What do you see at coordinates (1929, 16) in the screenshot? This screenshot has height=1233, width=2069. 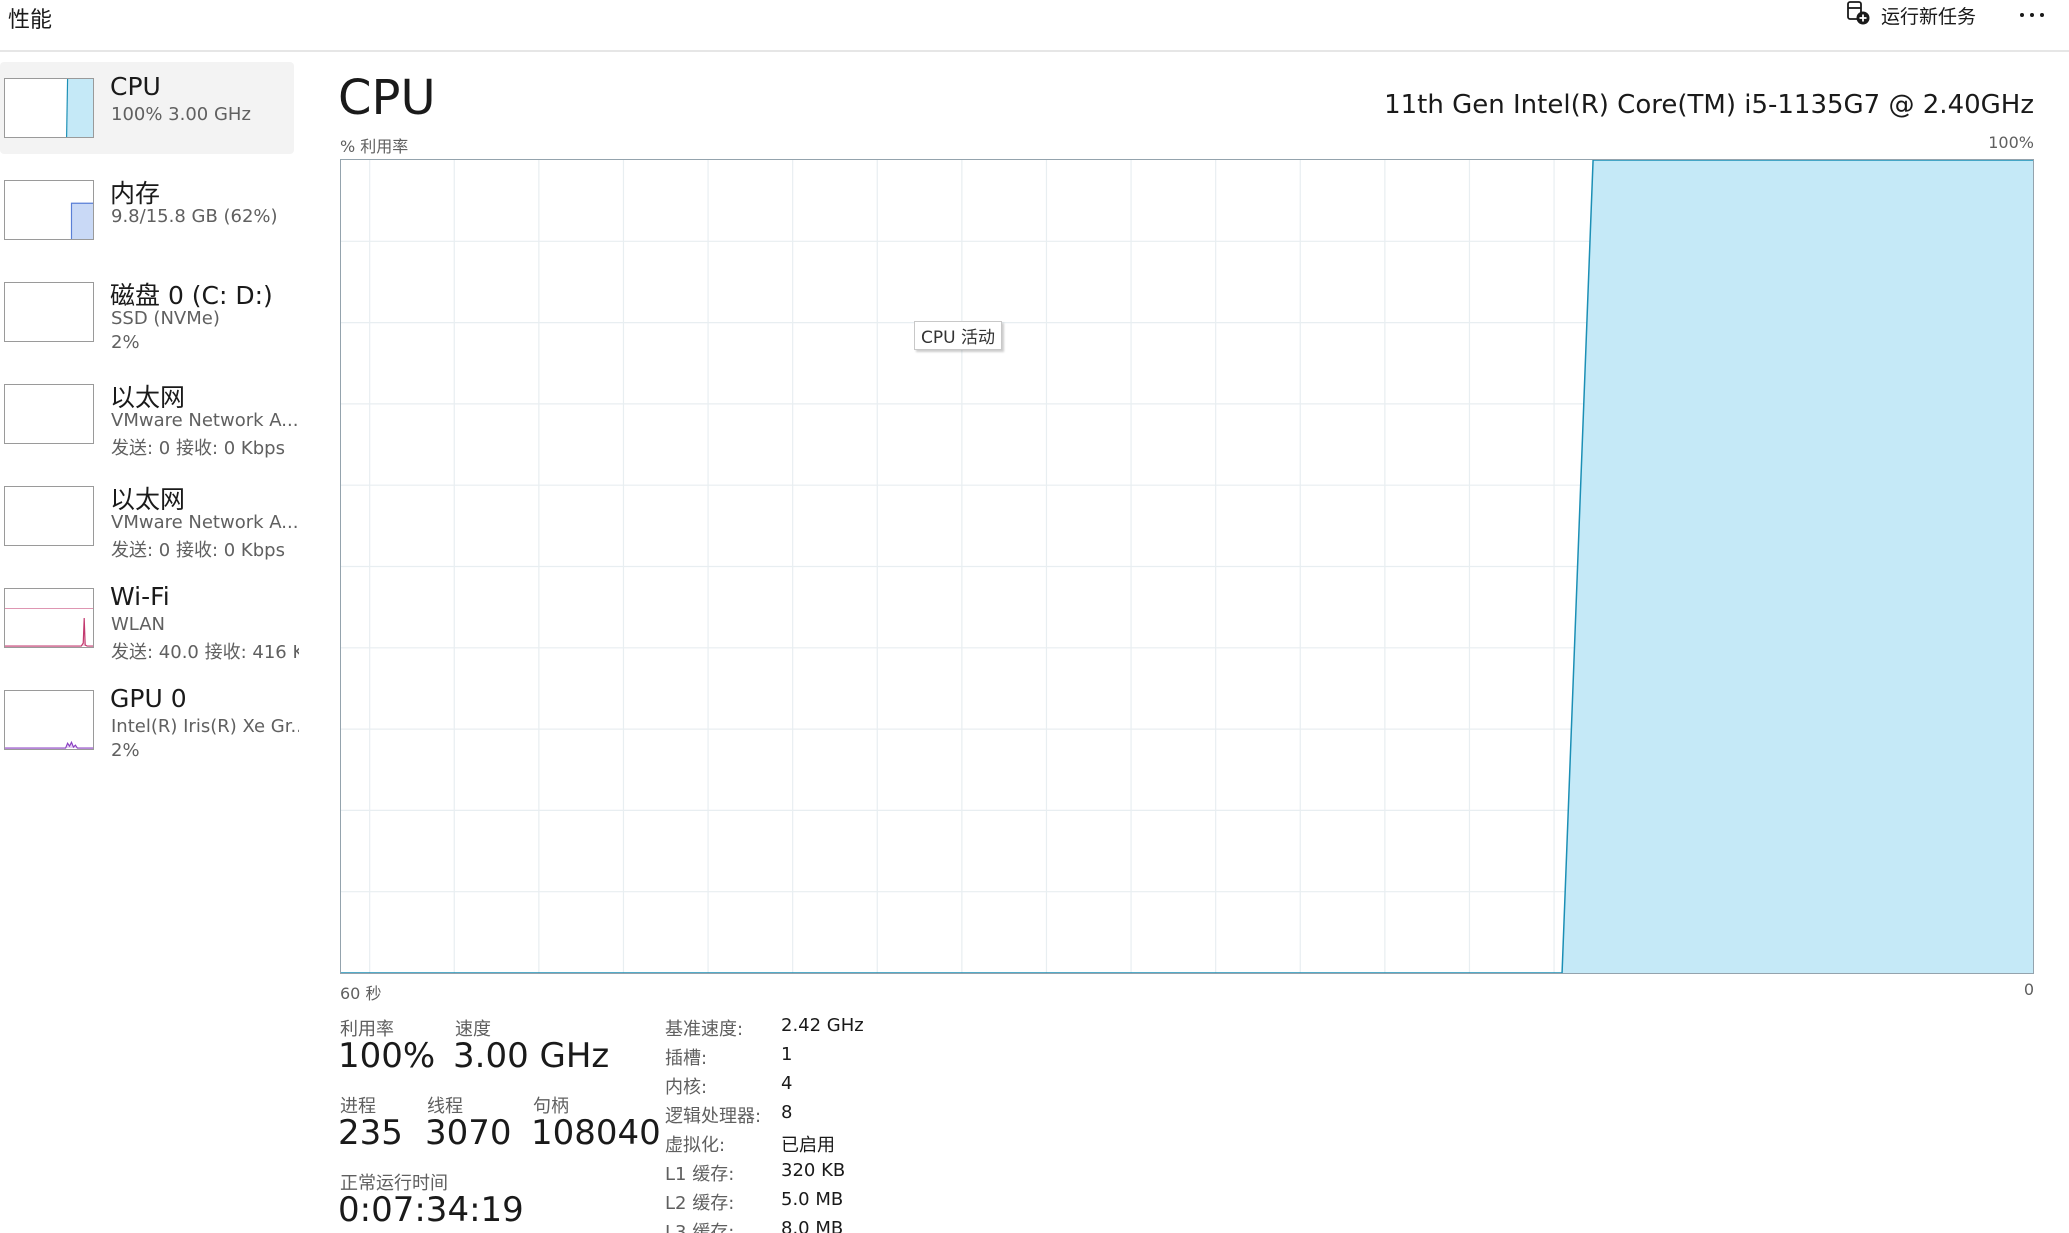 I see `run-new-task-label: 运行新任务` at bounding box center [1929, 16].